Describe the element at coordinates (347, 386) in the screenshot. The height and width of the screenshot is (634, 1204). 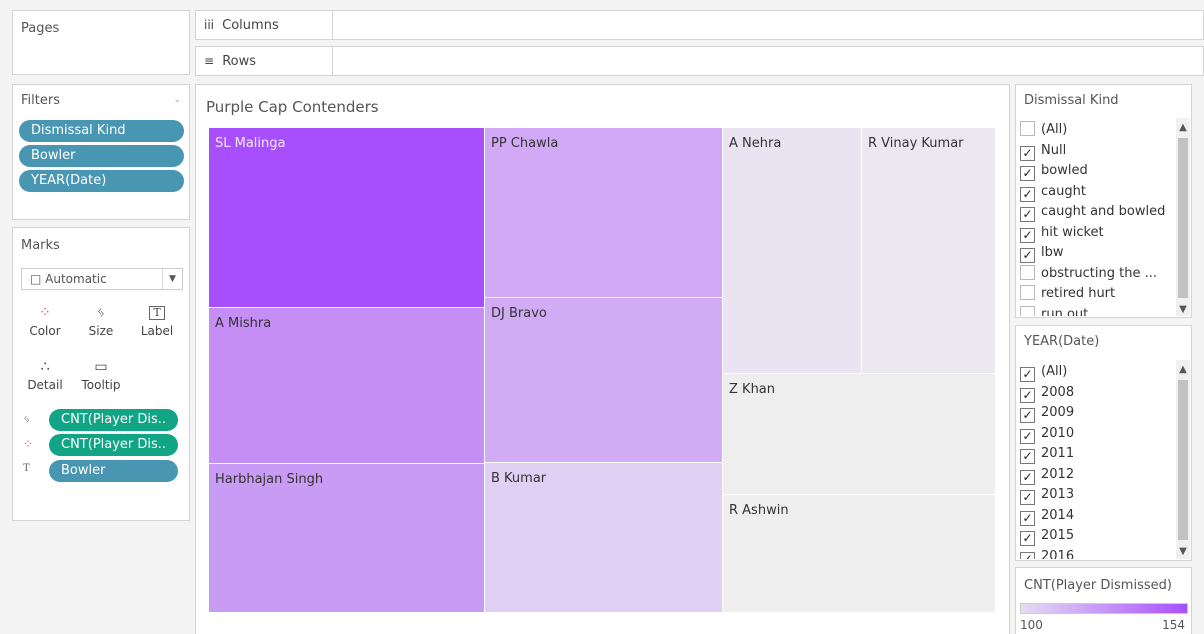
I see `treemap-cell: A Mishra` at that location.